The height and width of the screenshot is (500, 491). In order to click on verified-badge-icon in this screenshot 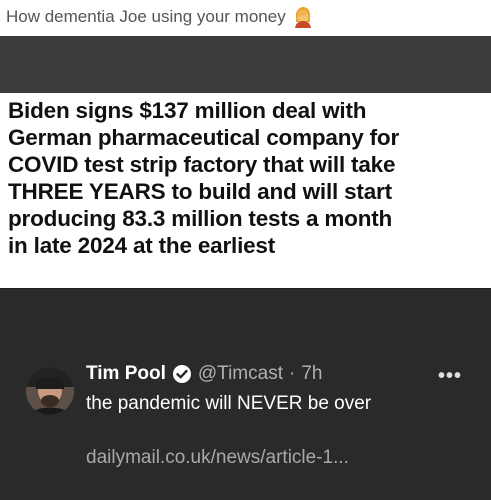, I will do `click(181, 374)`.